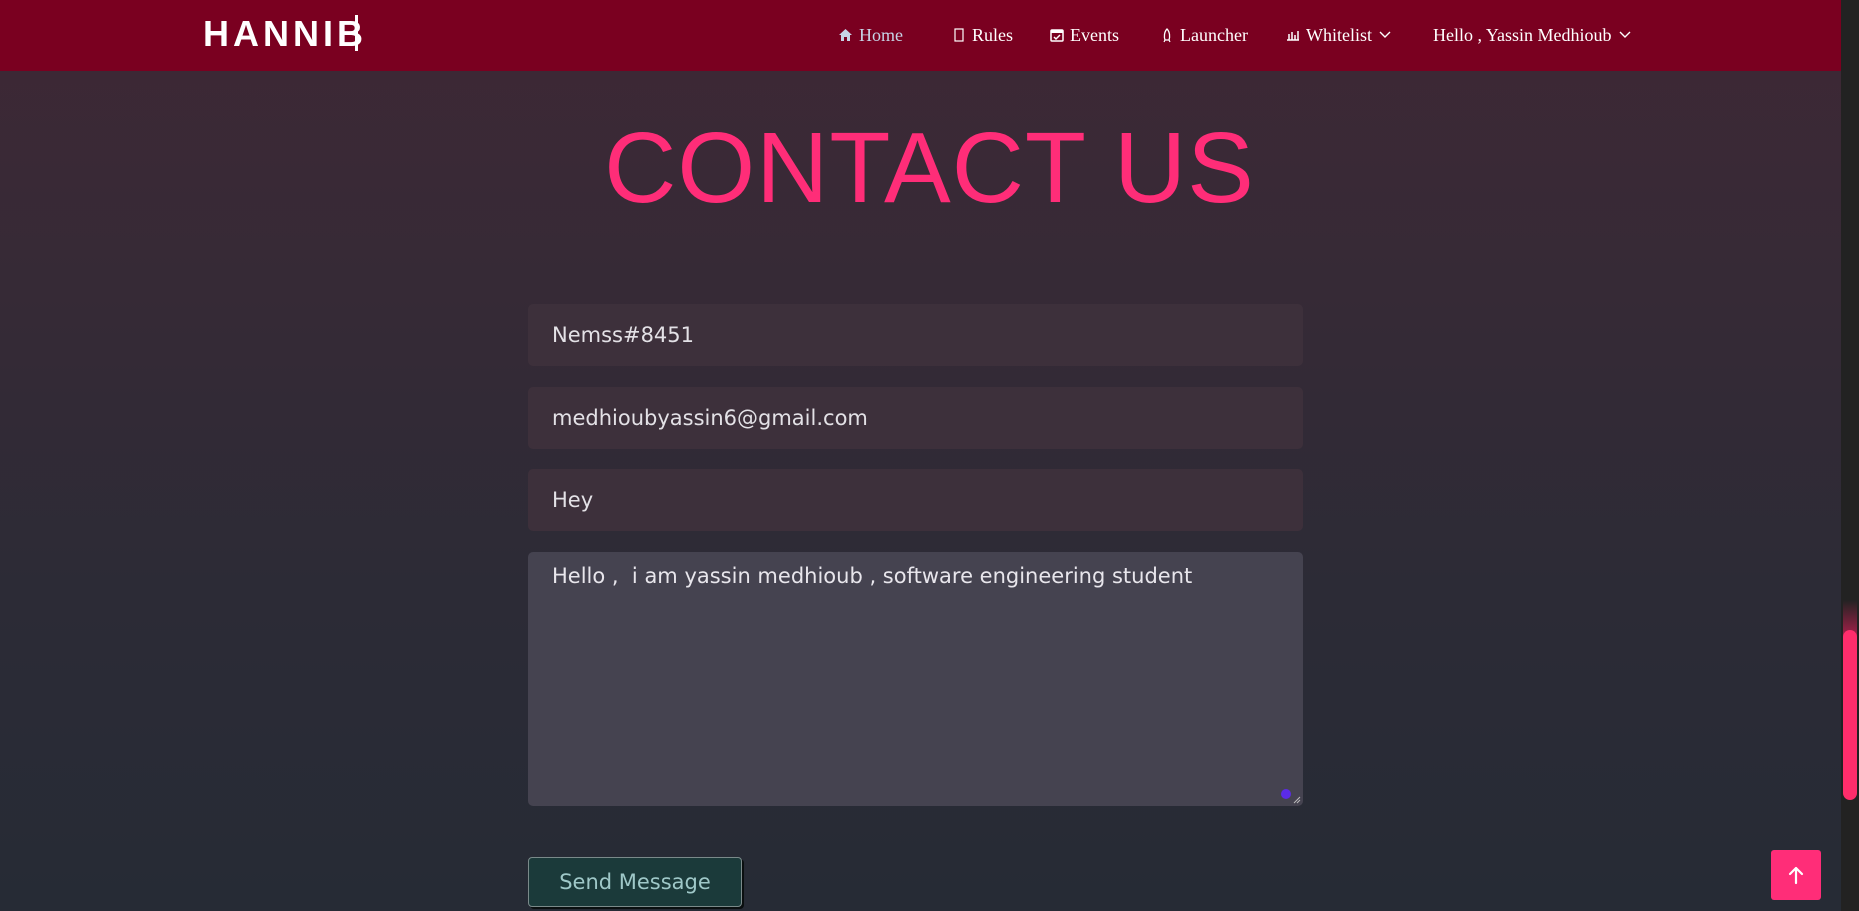 The height and width of the screenshot is (911, 1859). Describe the element at coordinates (915, 335) in the screenshot. I see `name-field` at that location.